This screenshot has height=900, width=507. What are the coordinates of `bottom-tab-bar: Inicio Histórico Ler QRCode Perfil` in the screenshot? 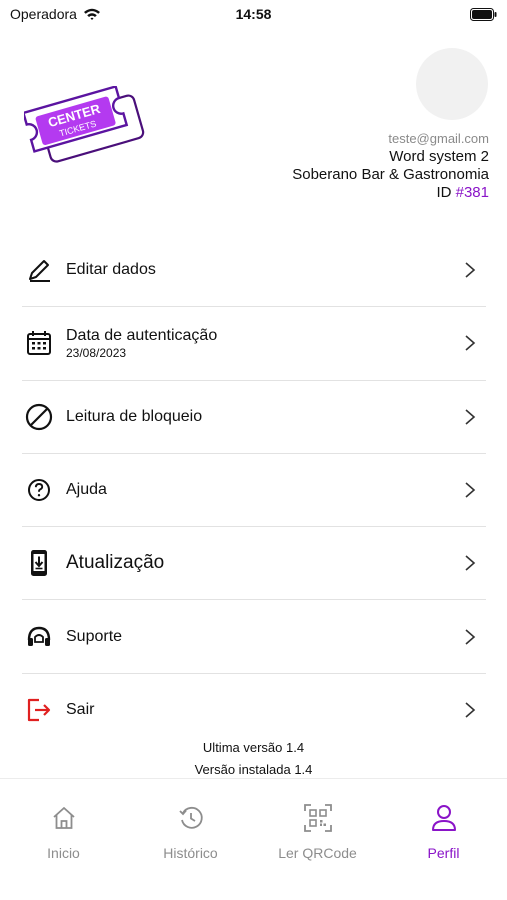 It's located at (253, 839).